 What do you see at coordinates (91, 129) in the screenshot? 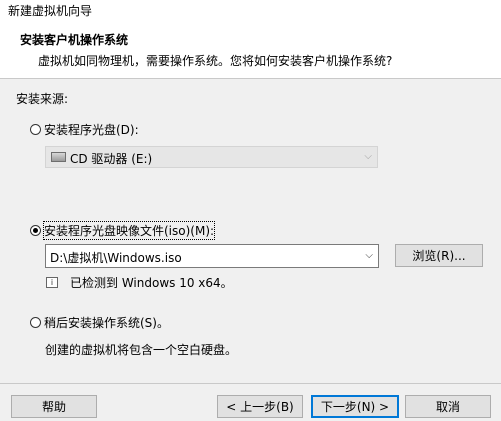
I see `disc-radio-label: 安装程序光盘(D):` at bounding box center [91, 129].